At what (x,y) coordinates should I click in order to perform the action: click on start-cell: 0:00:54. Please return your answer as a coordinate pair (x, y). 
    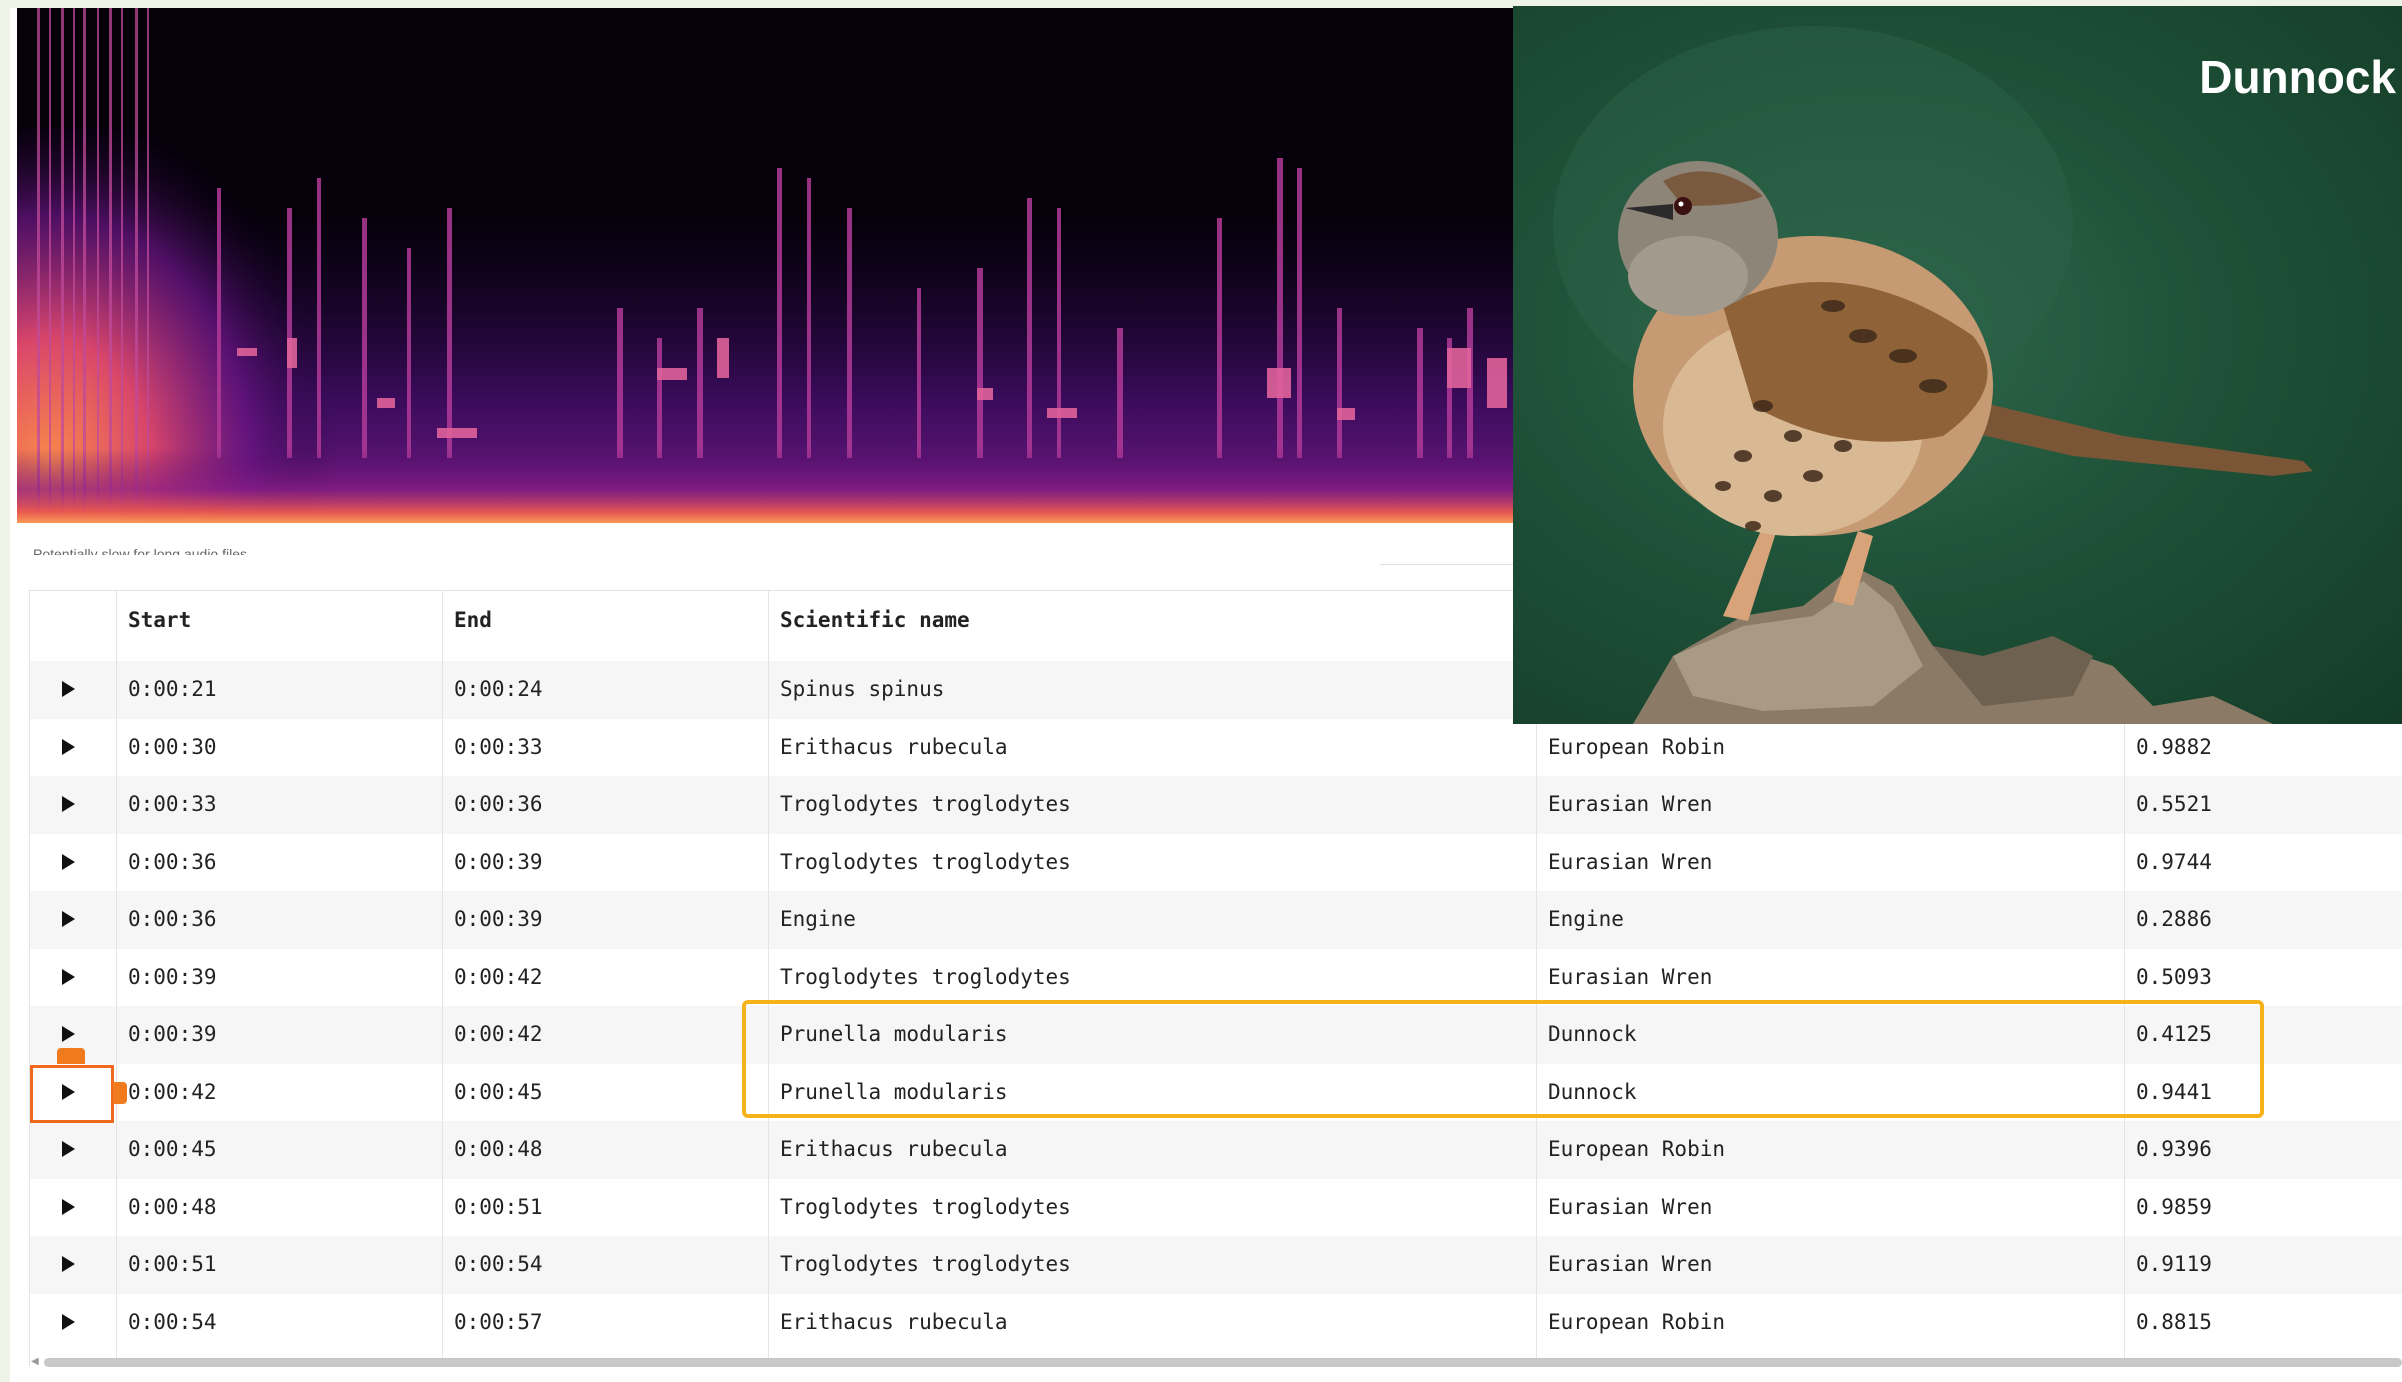
    Looking at the image, I should click on (172, 1321).